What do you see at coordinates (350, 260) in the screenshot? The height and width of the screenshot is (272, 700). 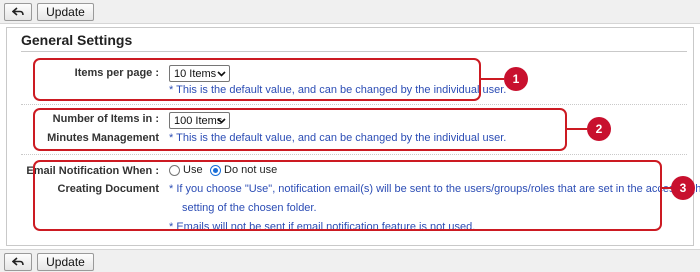 I see `bottom-toolbar: Update` at bounding box center [350, 260].